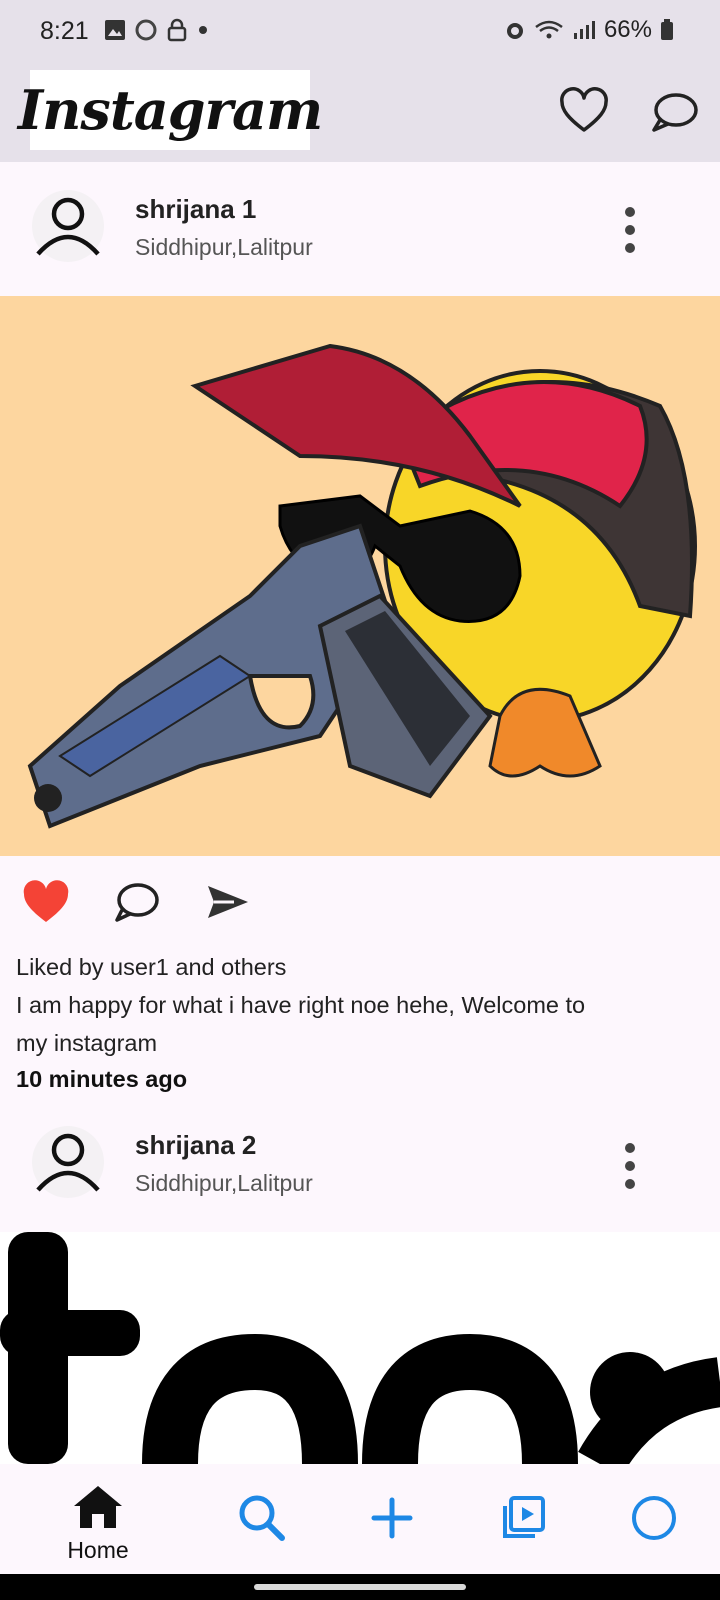  What do you see at coordinates (392, 1518) in the screenshot?
I see `add-icon` at bounding box center [392, 1518].